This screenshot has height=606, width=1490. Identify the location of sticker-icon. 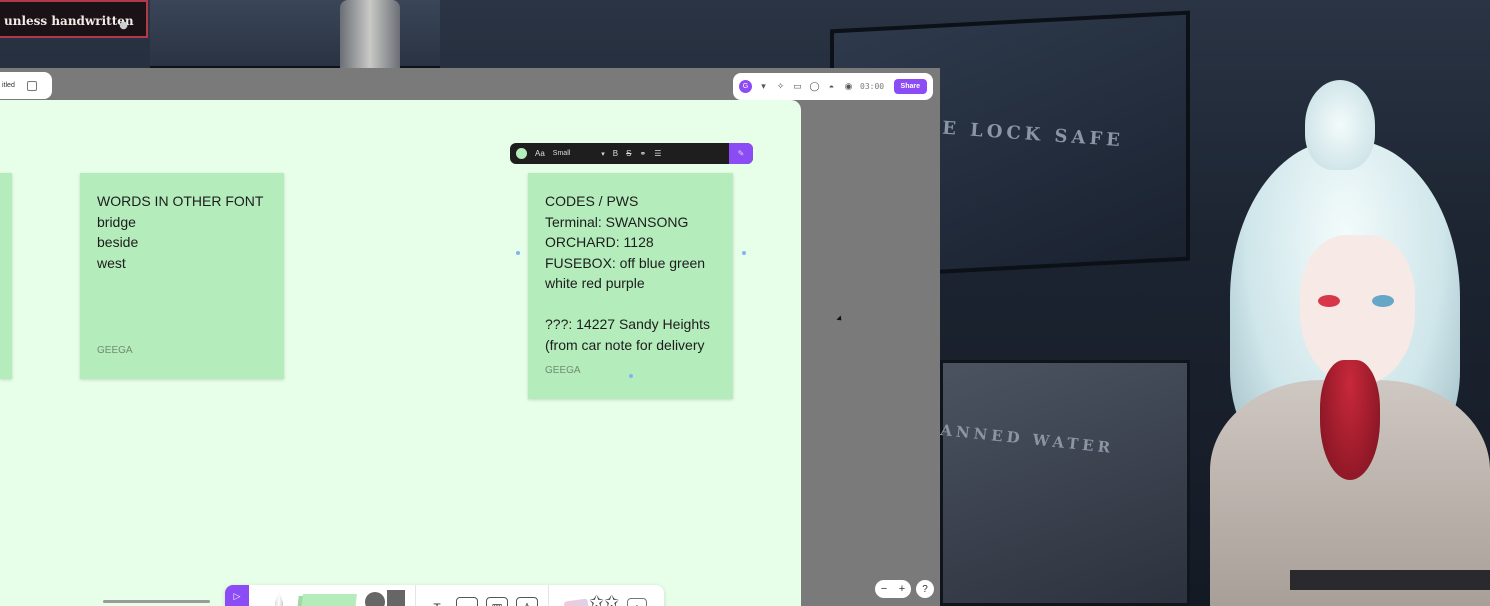
(577, 601).